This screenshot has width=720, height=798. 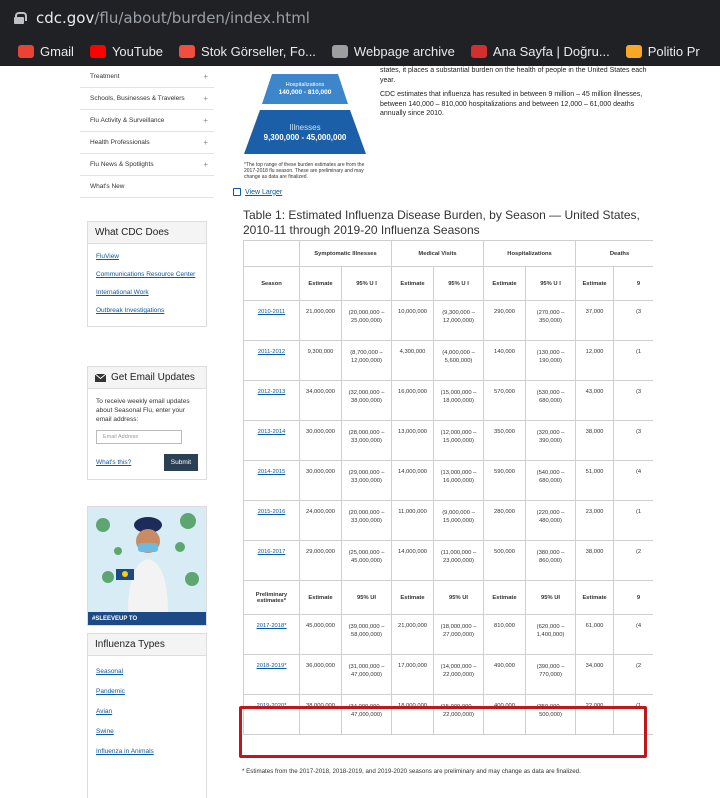 I want to click on season-cell: 2014-2015, so click(x=271, y=480).